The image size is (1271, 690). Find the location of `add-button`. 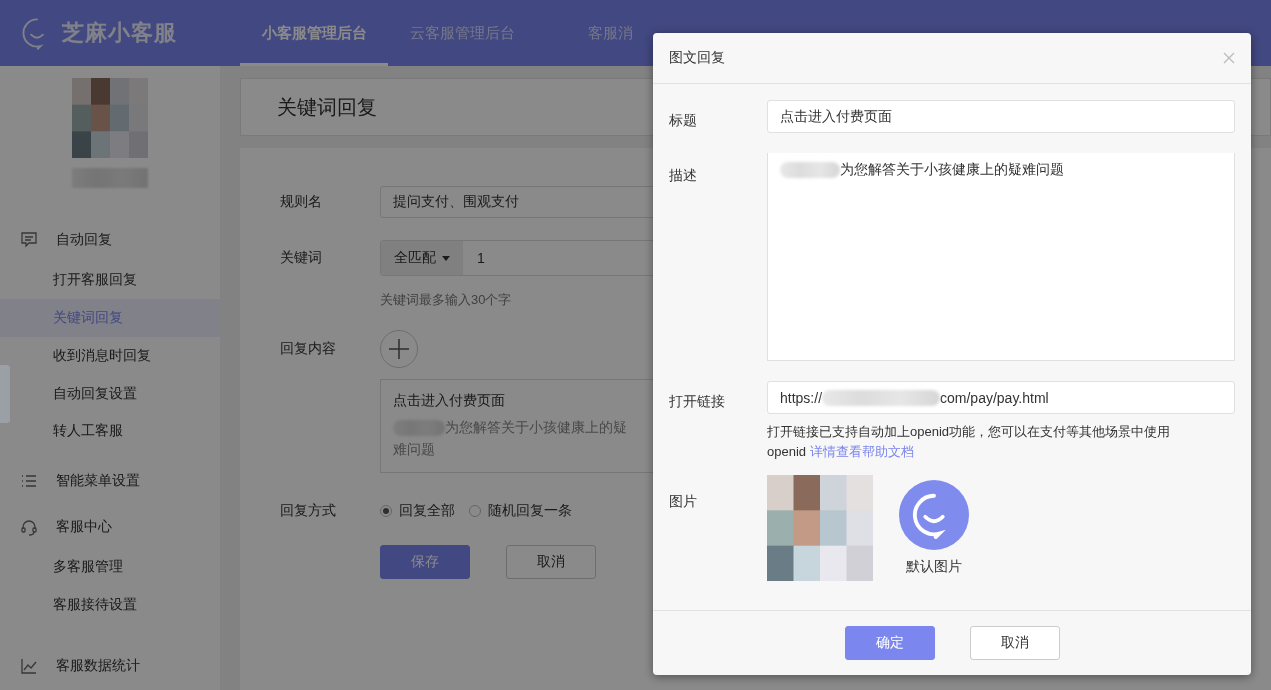

add-button is located at coordinates (399, 349).